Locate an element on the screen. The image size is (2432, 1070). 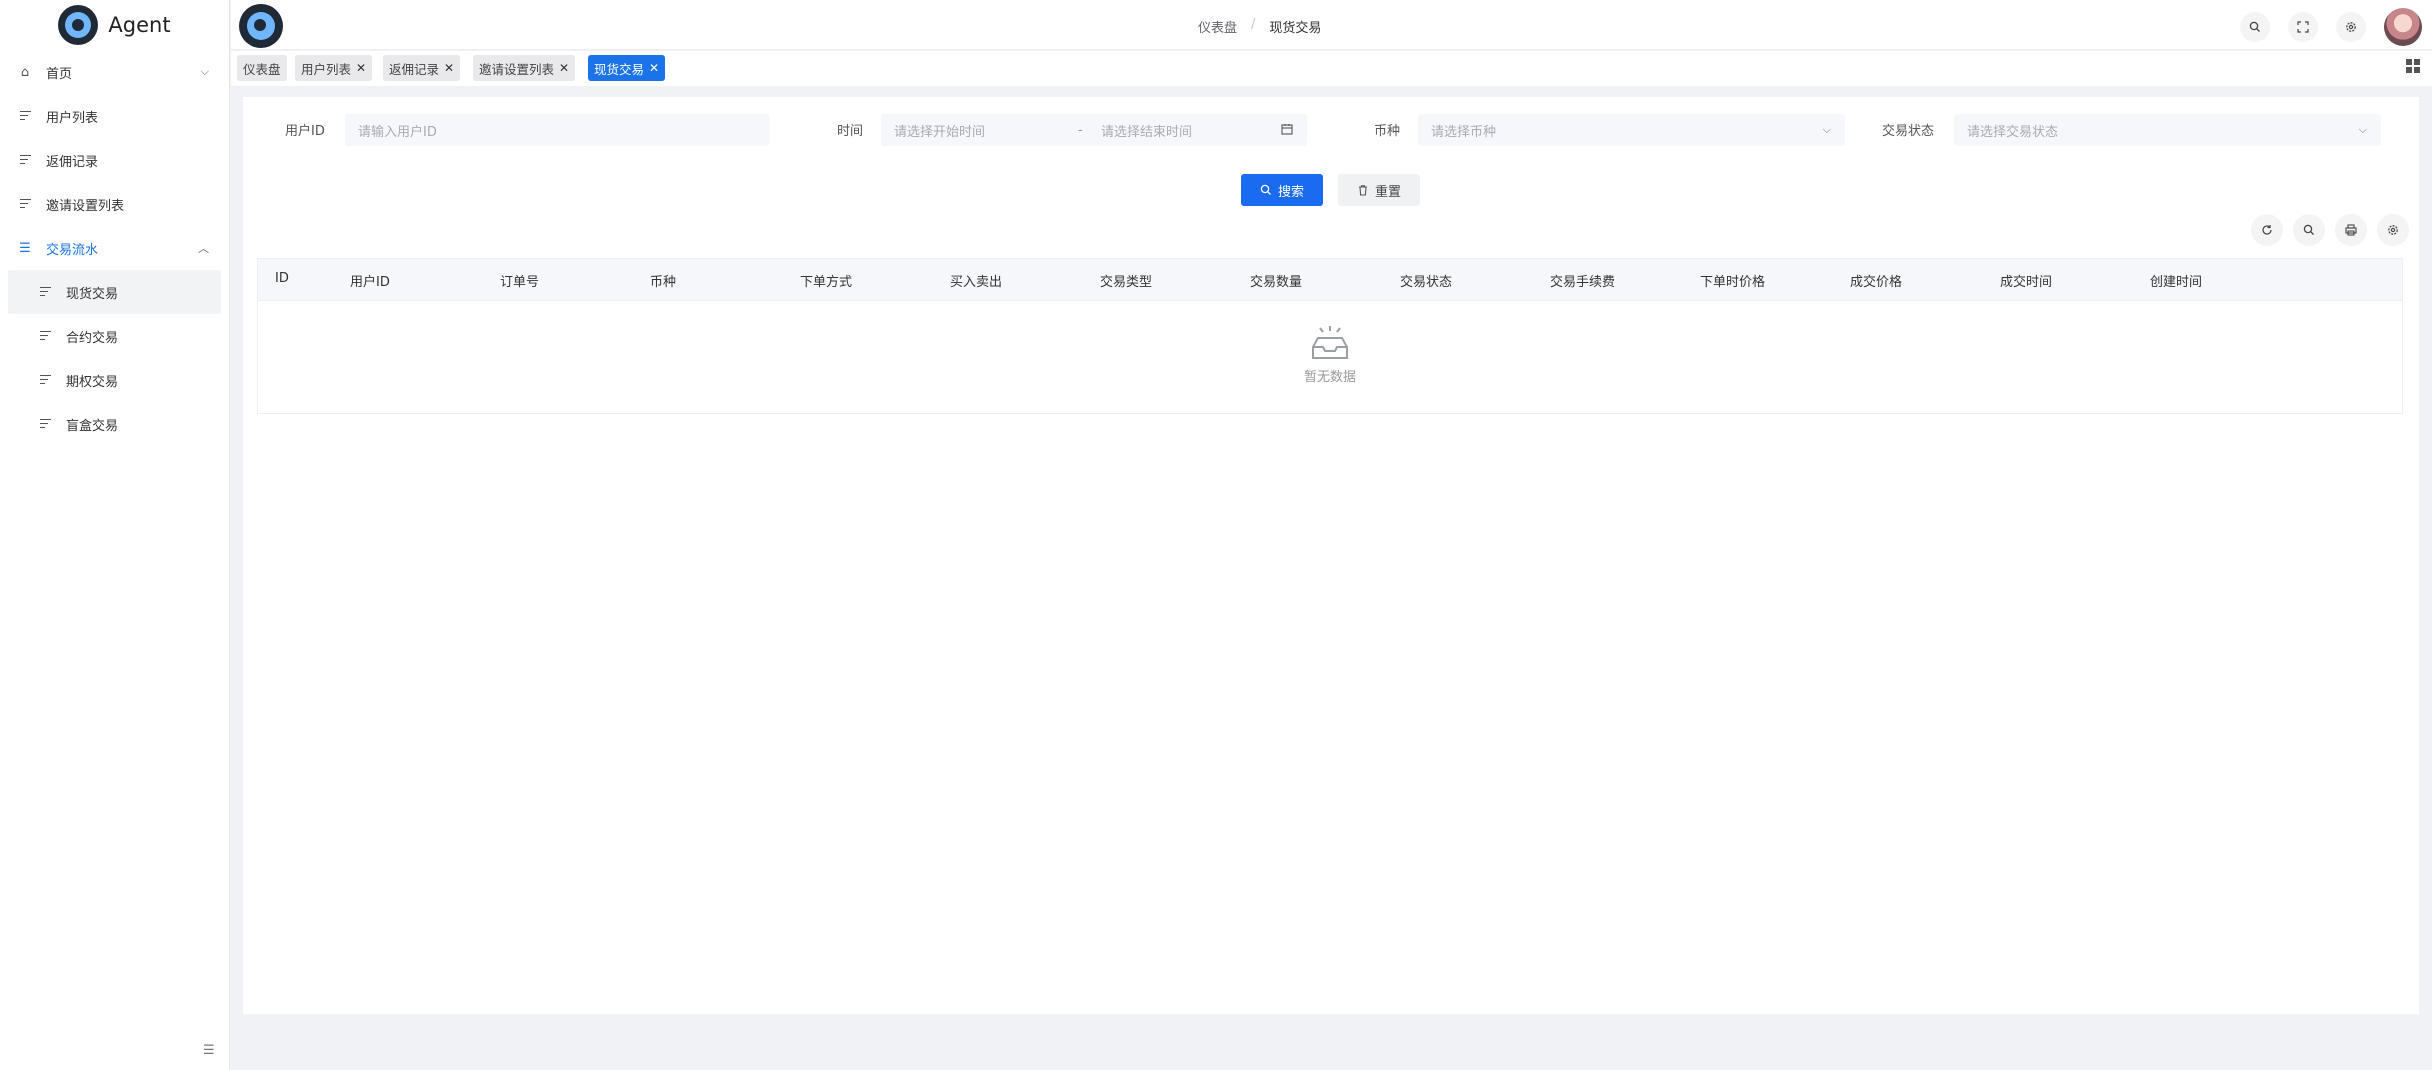
tag-label: 仪表盘 is located at coordinates (262, 69).